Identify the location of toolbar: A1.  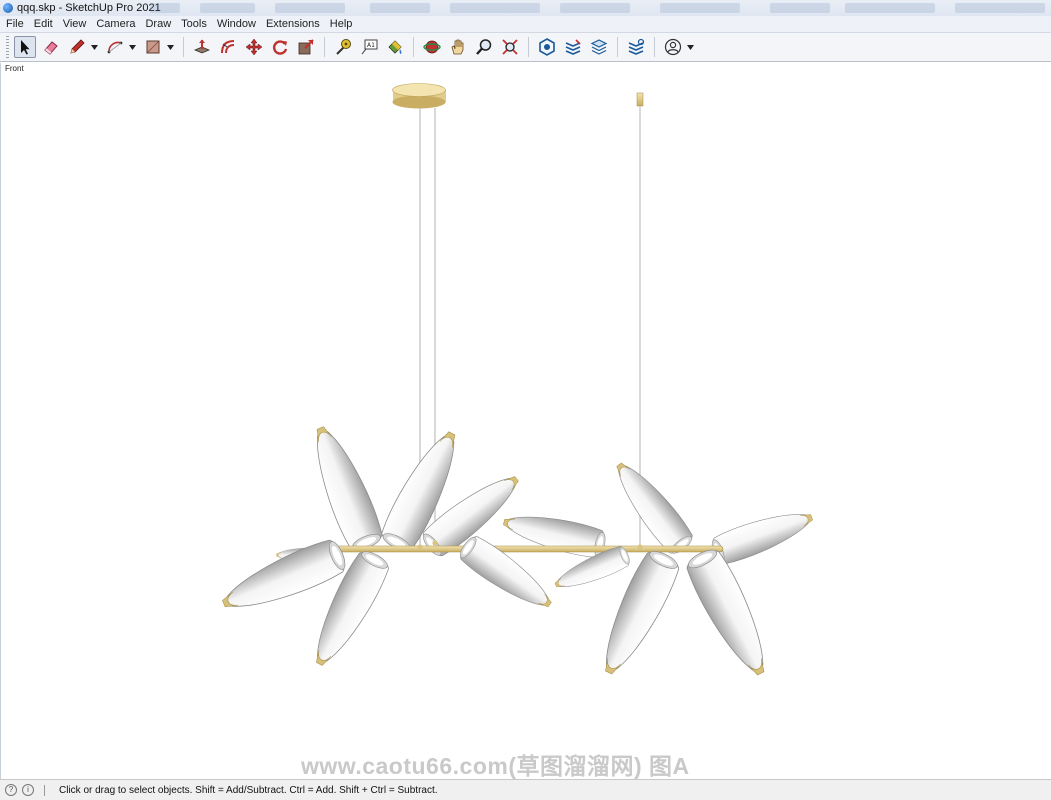
(525, 47).